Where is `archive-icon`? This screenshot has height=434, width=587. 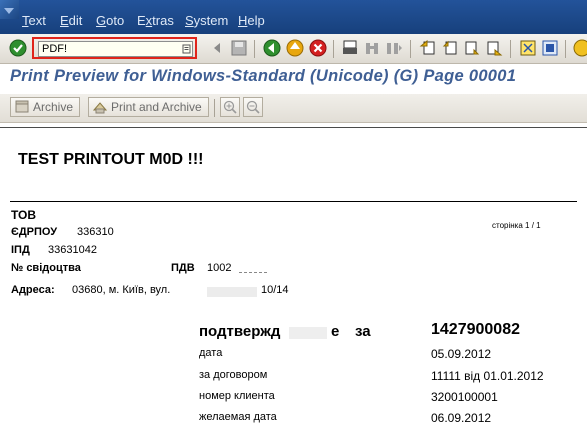 archive-icon is located at coordinates (22, 106).